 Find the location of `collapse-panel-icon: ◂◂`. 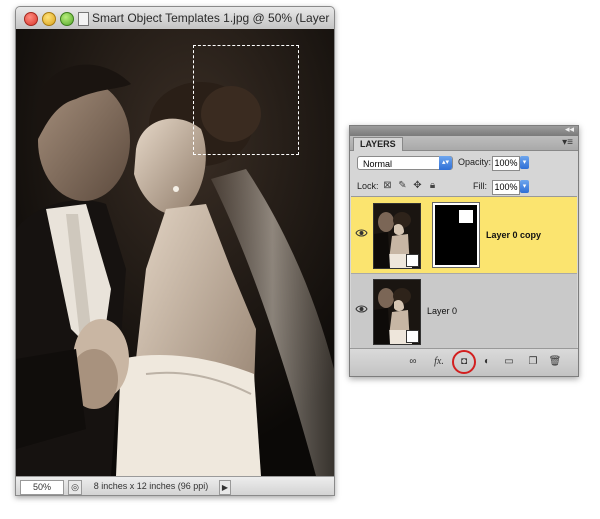

collapse-panel-icon: ◂◂ is located at coordinates (569, 129).